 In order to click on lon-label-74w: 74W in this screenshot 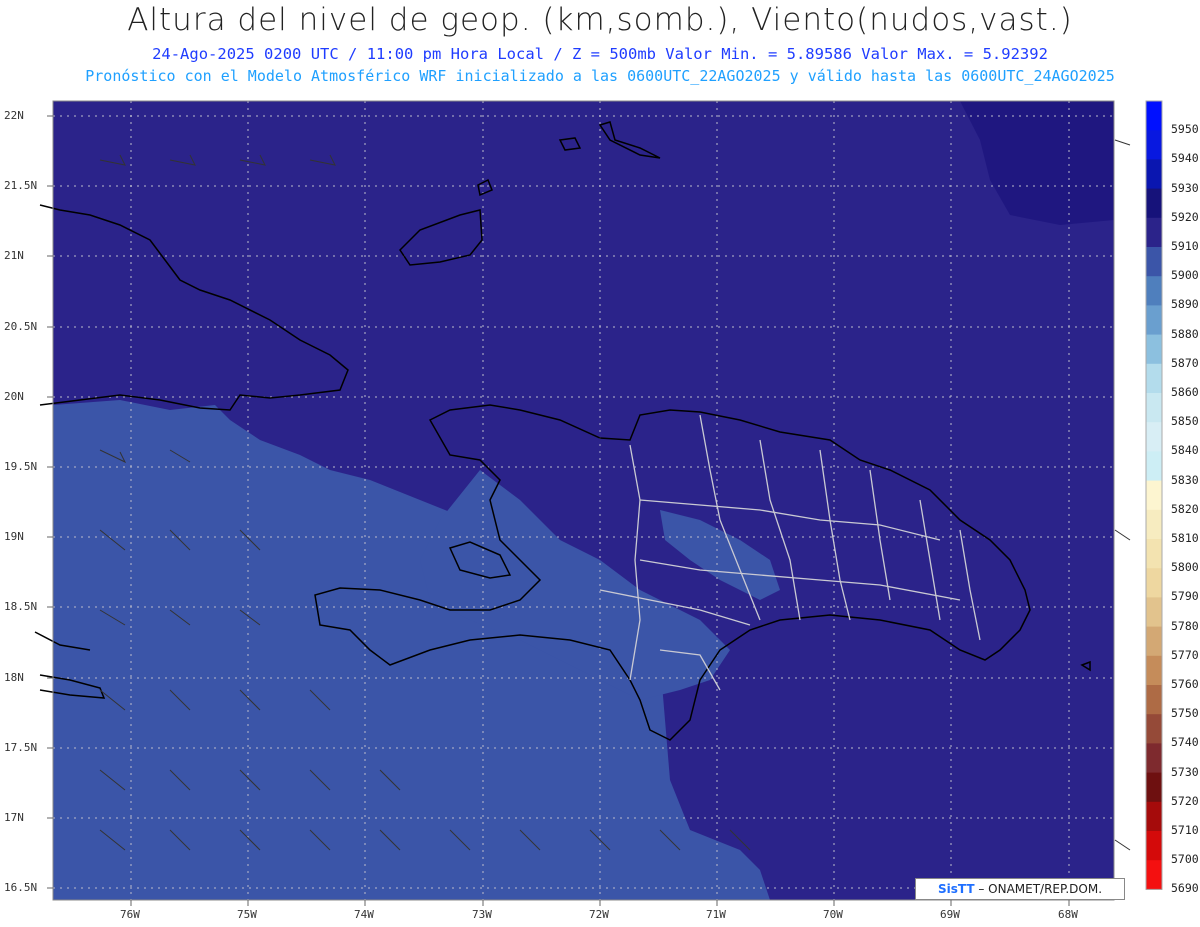, I will do `click(364, 914)`.